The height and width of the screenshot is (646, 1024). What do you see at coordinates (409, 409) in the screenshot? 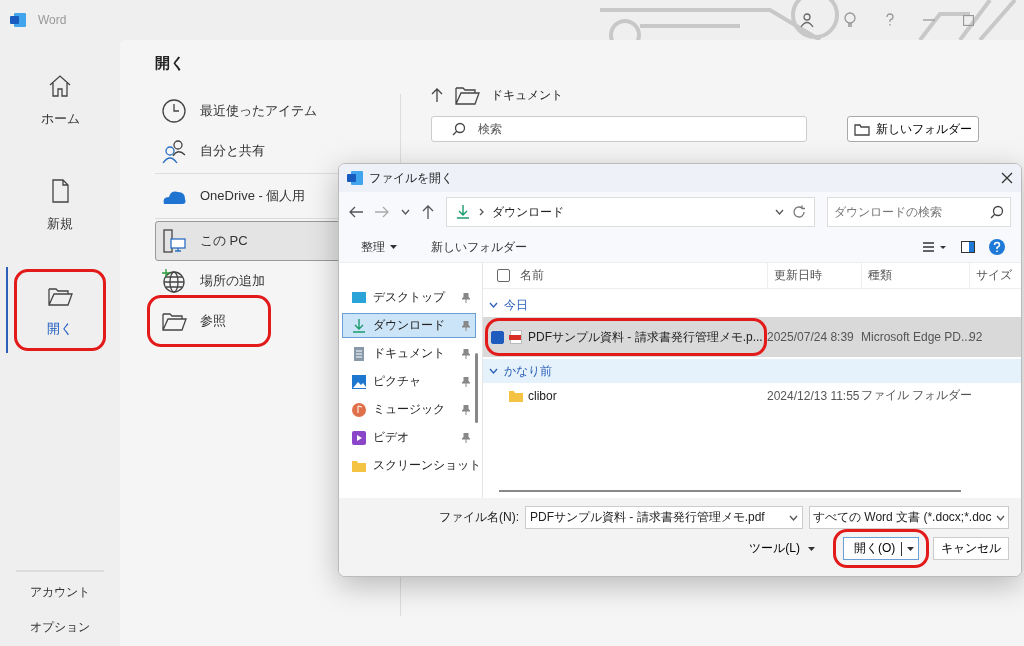
I see `sidebar-item: ミュージック` at bounding box center [409, 409].